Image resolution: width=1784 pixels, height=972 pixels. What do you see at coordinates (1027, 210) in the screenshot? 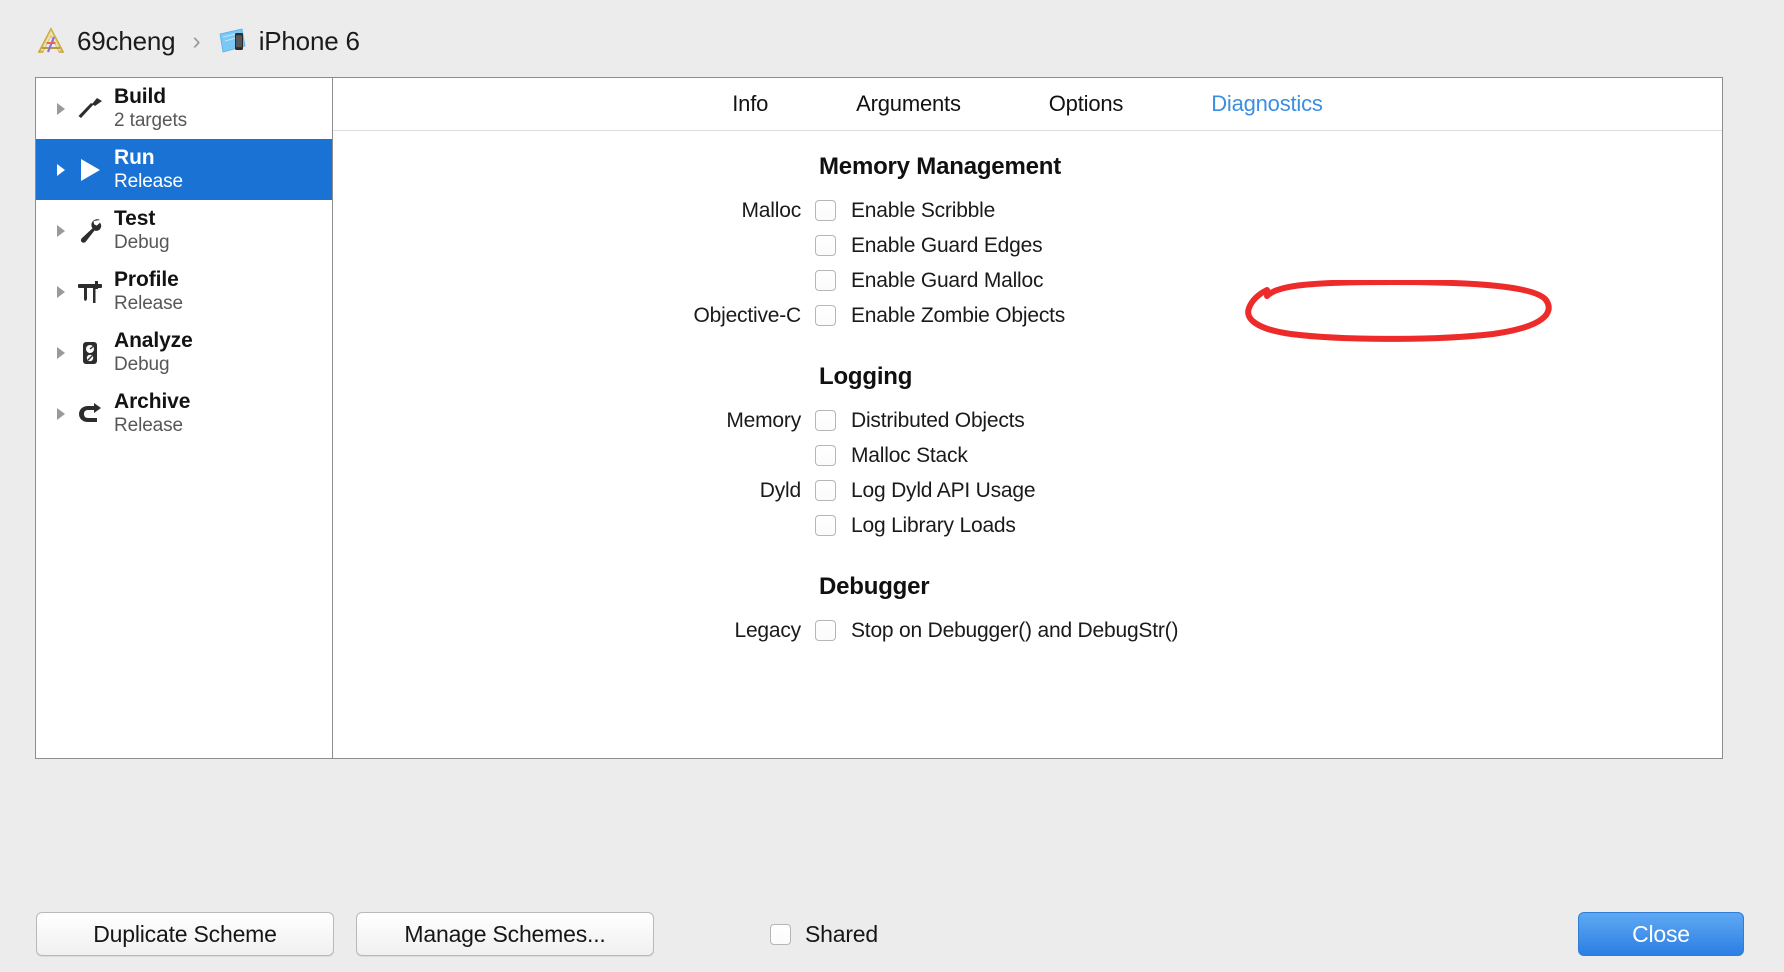
I see `option-row-enable-scribble: Malloc Enable Scribble` at bounding box center [1027, 210].